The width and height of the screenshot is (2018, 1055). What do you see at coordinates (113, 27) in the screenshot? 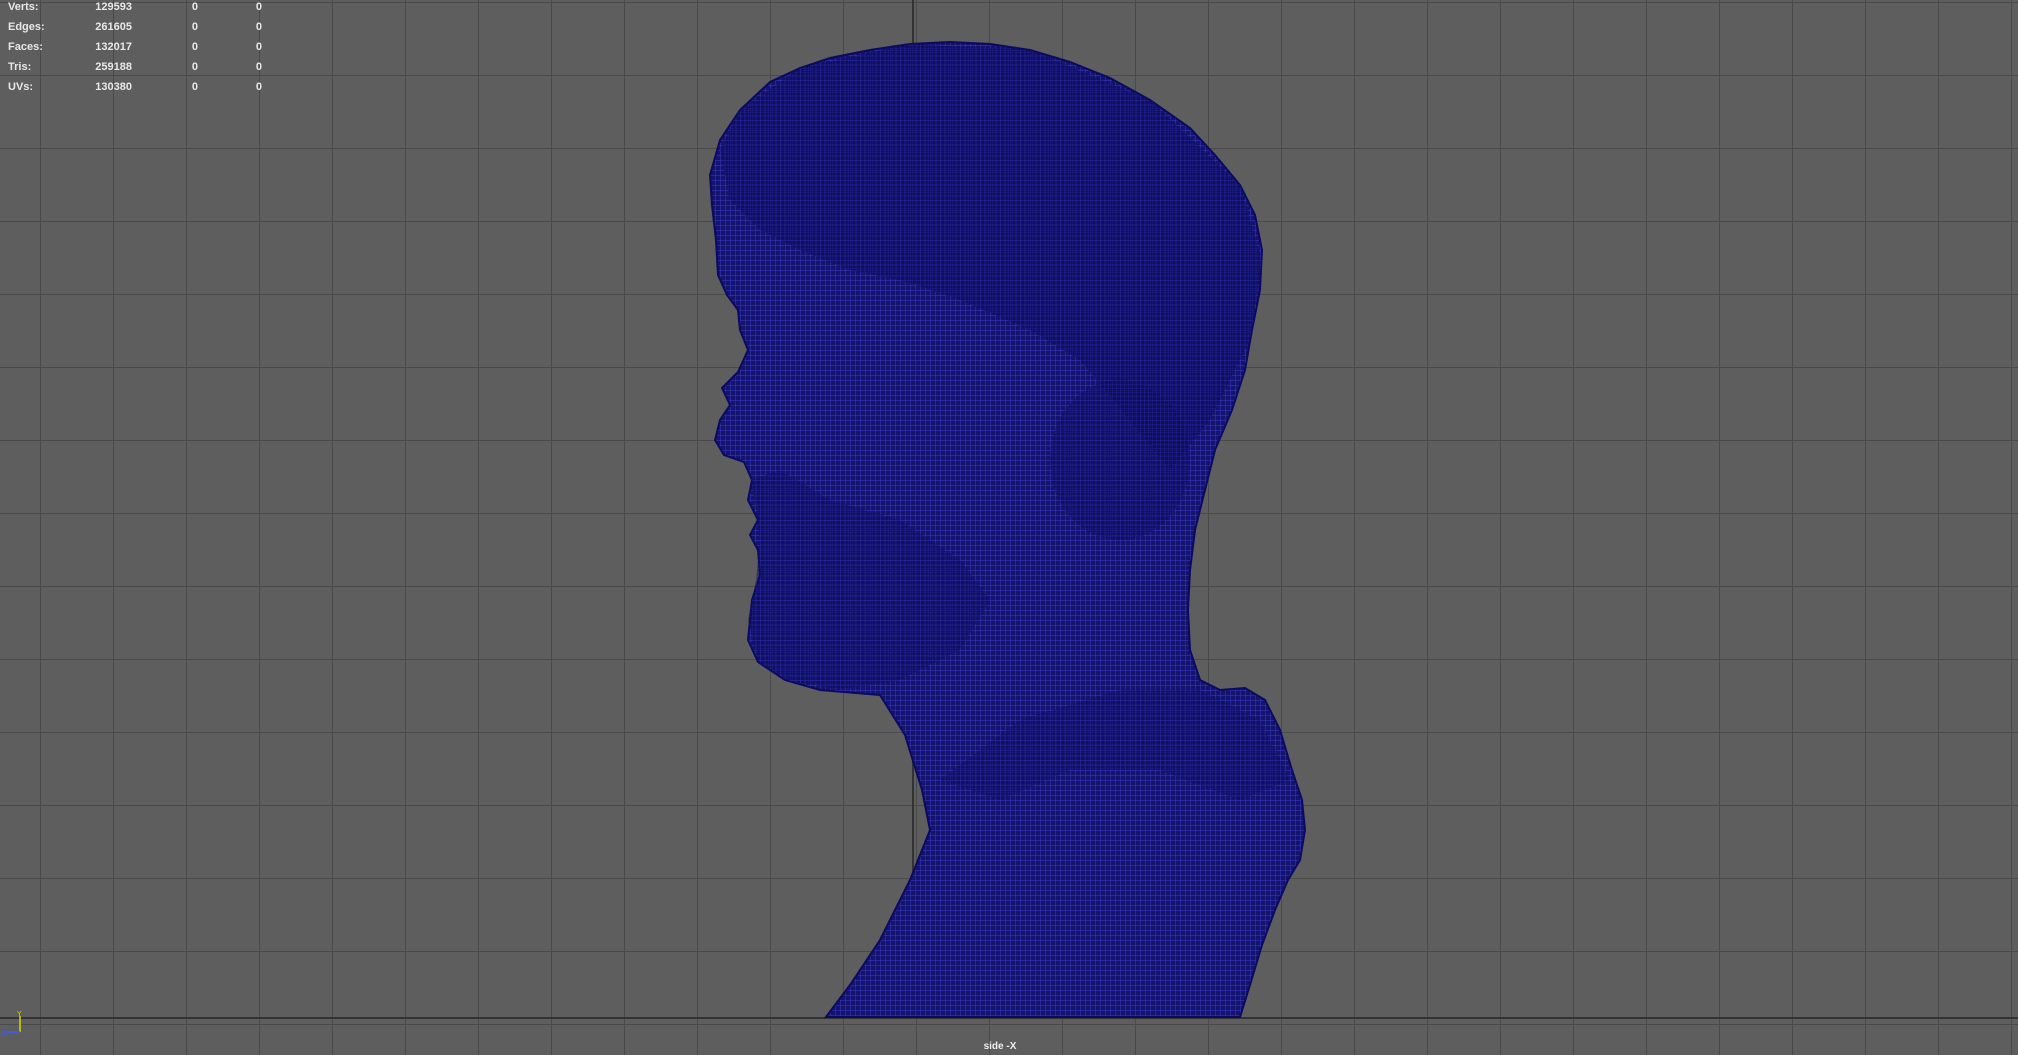
I see `hud-value-total: 261605` at bounding box center [113, 27].